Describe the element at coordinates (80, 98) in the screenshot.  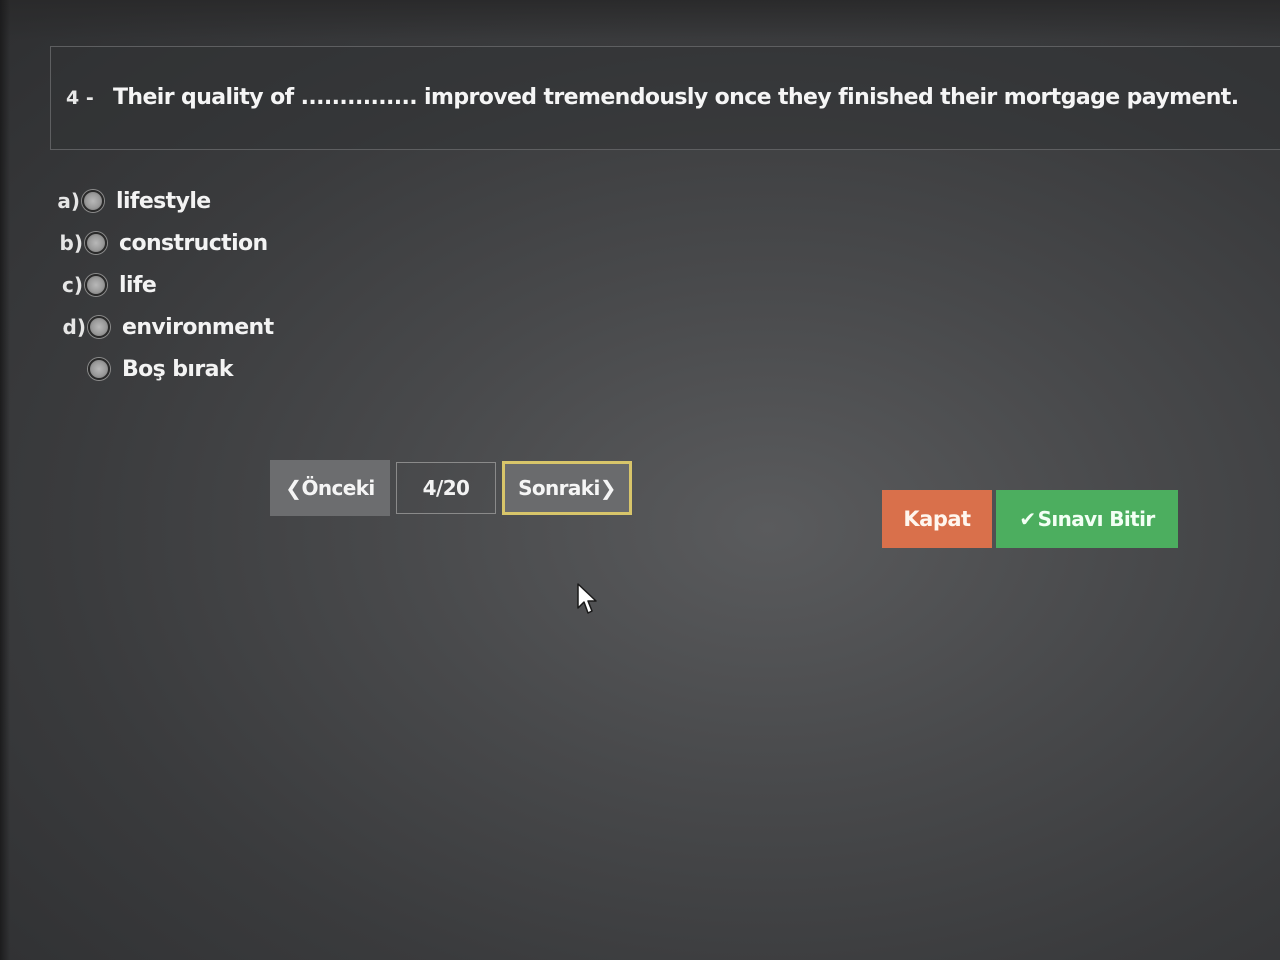
I see `question-number: 4 -` at that location.